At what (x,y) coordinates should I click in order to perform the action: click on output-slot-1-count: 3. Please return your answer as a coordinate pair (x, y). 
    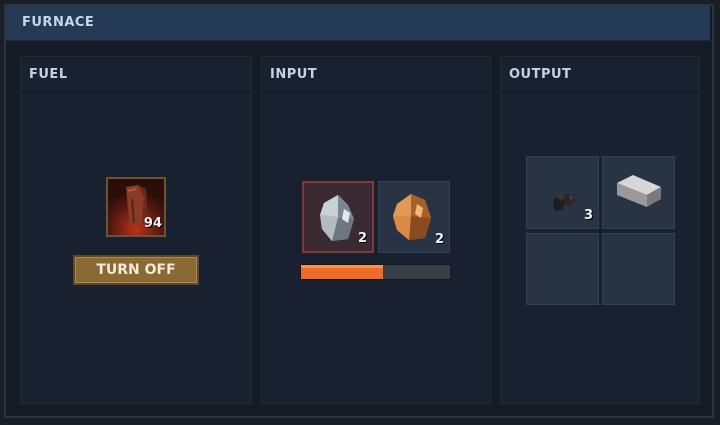
    Looking at the image, I should click on (588, 215).